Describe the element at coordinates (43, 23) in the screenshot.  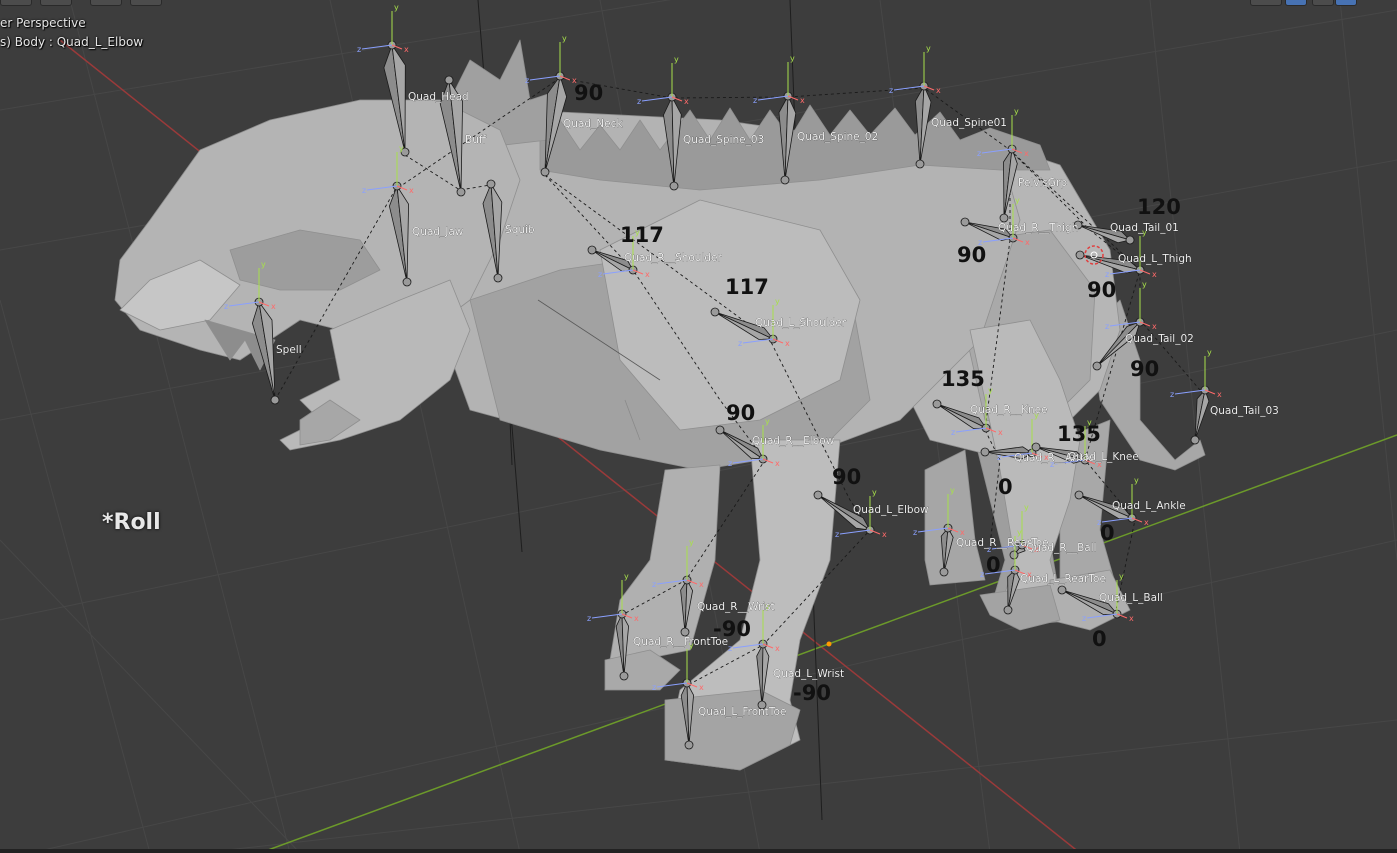
I see `view-name-label: er Perspective` at that location.